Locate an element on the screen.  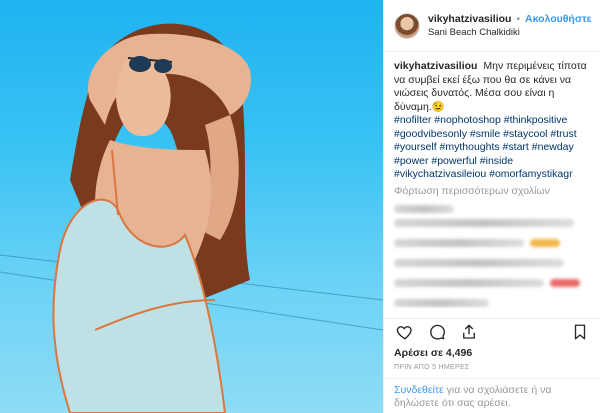
like-button is located at coordinates (405, 332).